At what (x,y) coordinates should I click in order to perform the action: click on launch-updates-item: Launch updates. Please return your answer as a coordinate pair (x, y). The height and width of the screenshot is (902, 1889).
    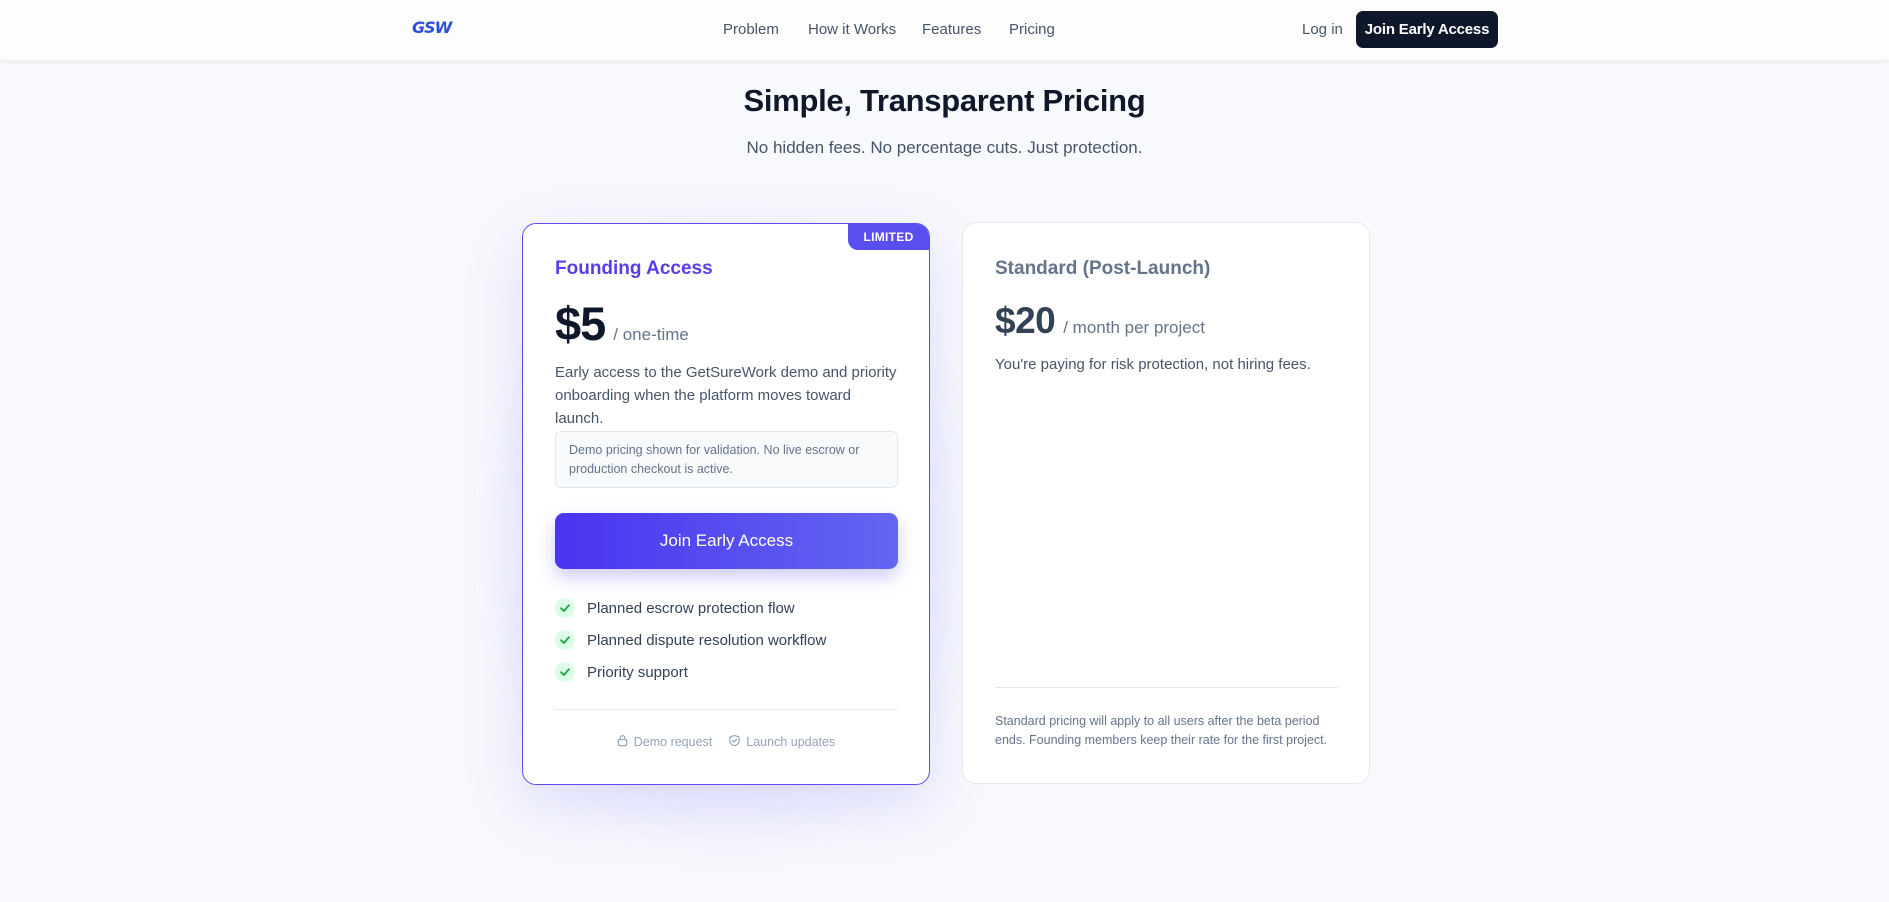
    Looking at the image, I should click on (781, 742).